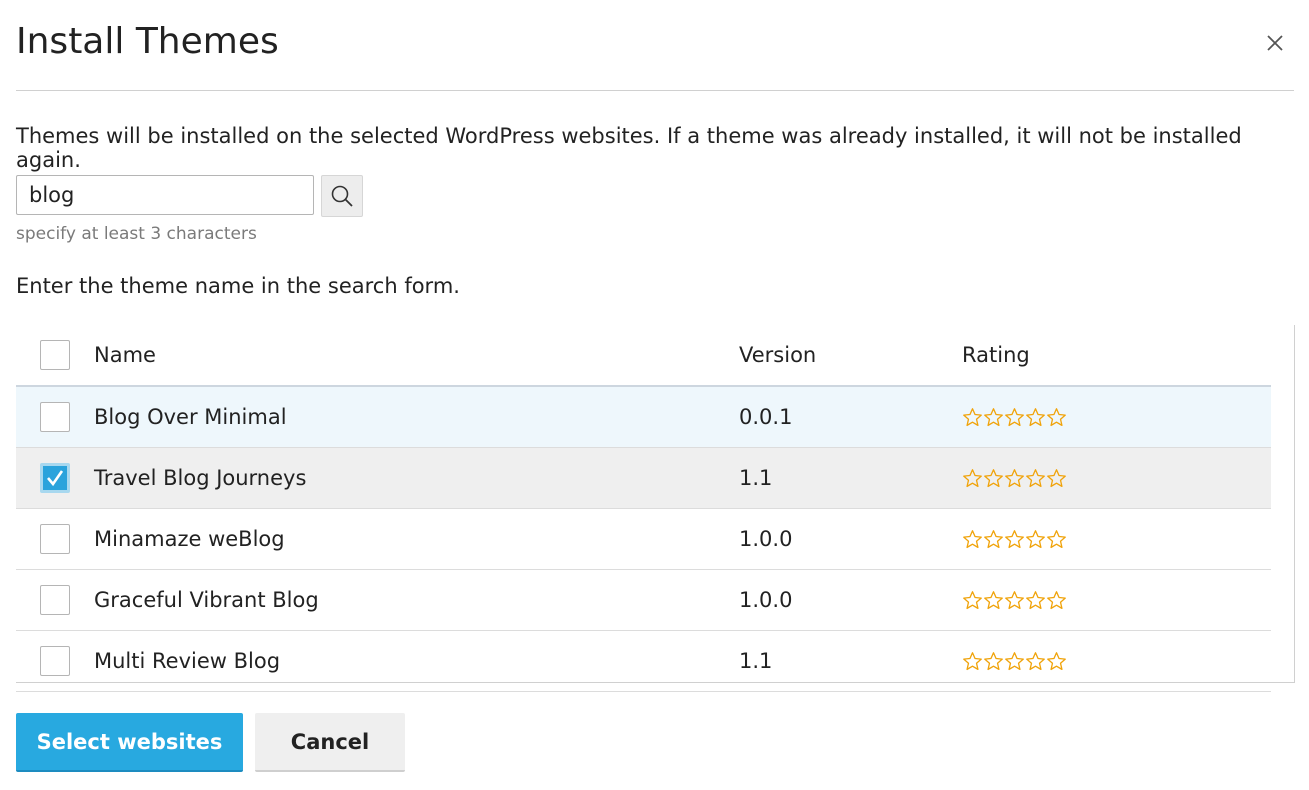 This screenshot has height=790, width=1309. Describe the element at coordinates (55, 355) in the screenshot. I see `select-all-checkbox` at that location.